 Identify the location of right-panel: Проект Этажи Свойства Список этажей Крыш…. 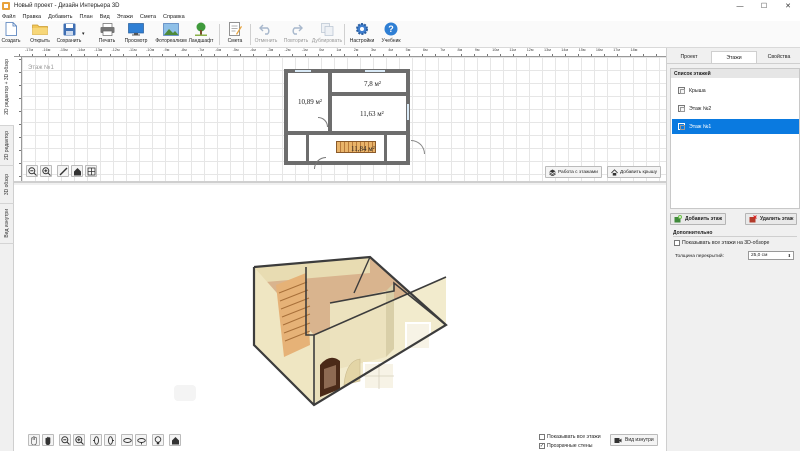
(733, 249).